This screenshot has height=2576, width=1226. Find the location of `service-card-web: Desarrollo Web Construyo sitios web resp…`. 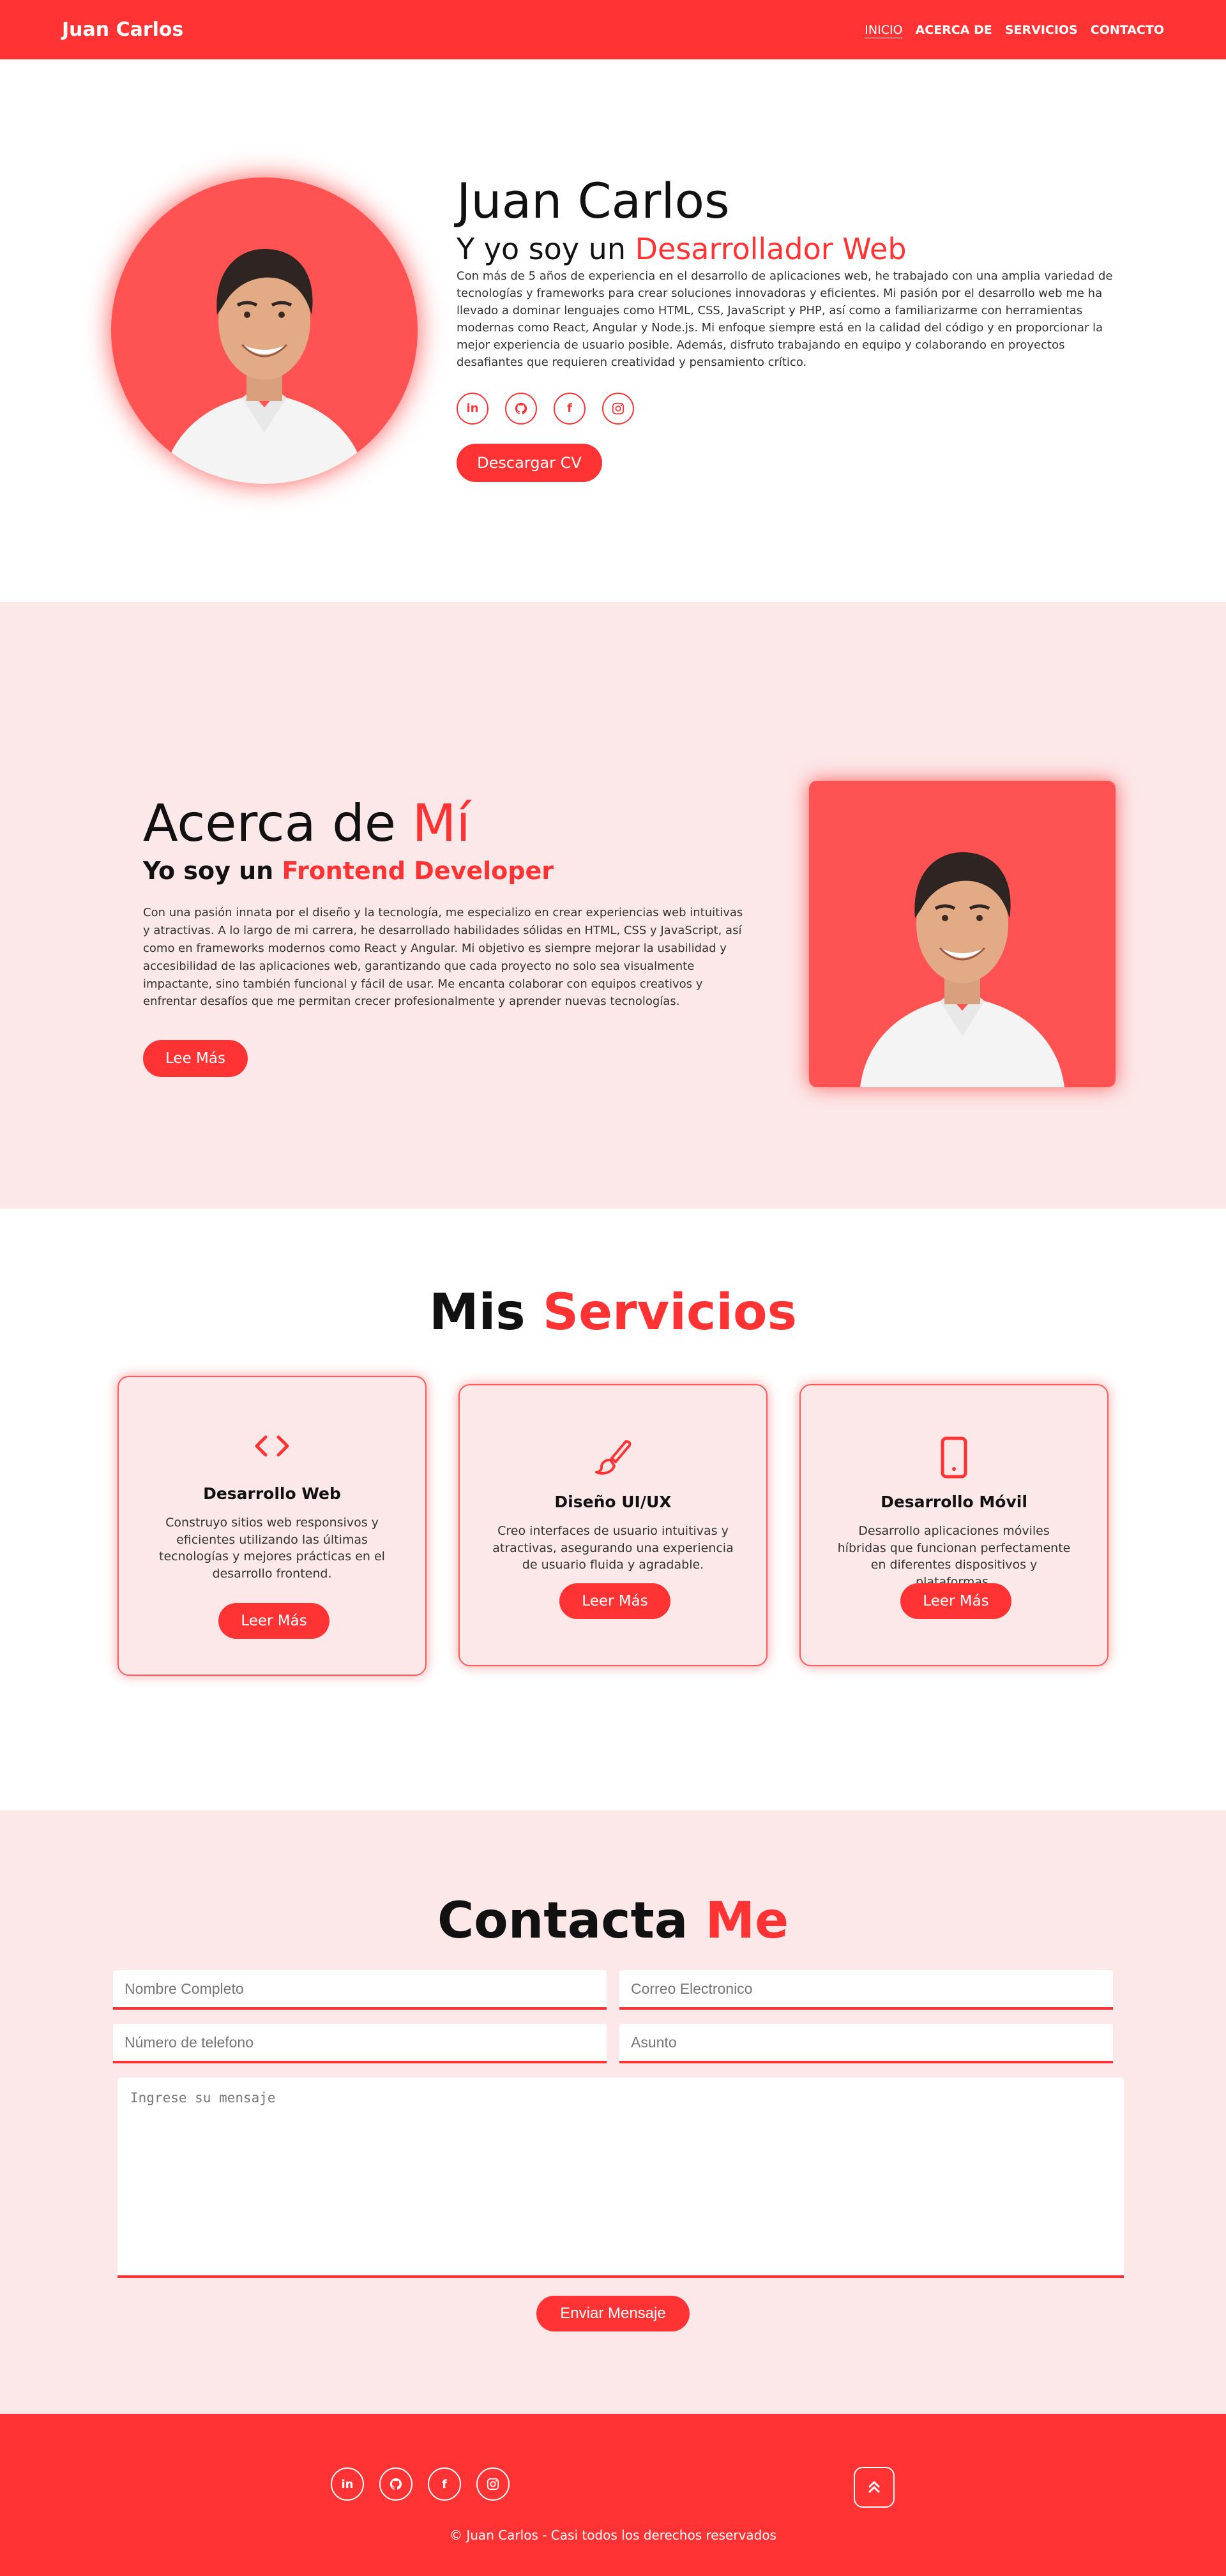

service-card-web: Desarrollo Web Construyo sitios web resp… is located at coordinates (272, 1526).